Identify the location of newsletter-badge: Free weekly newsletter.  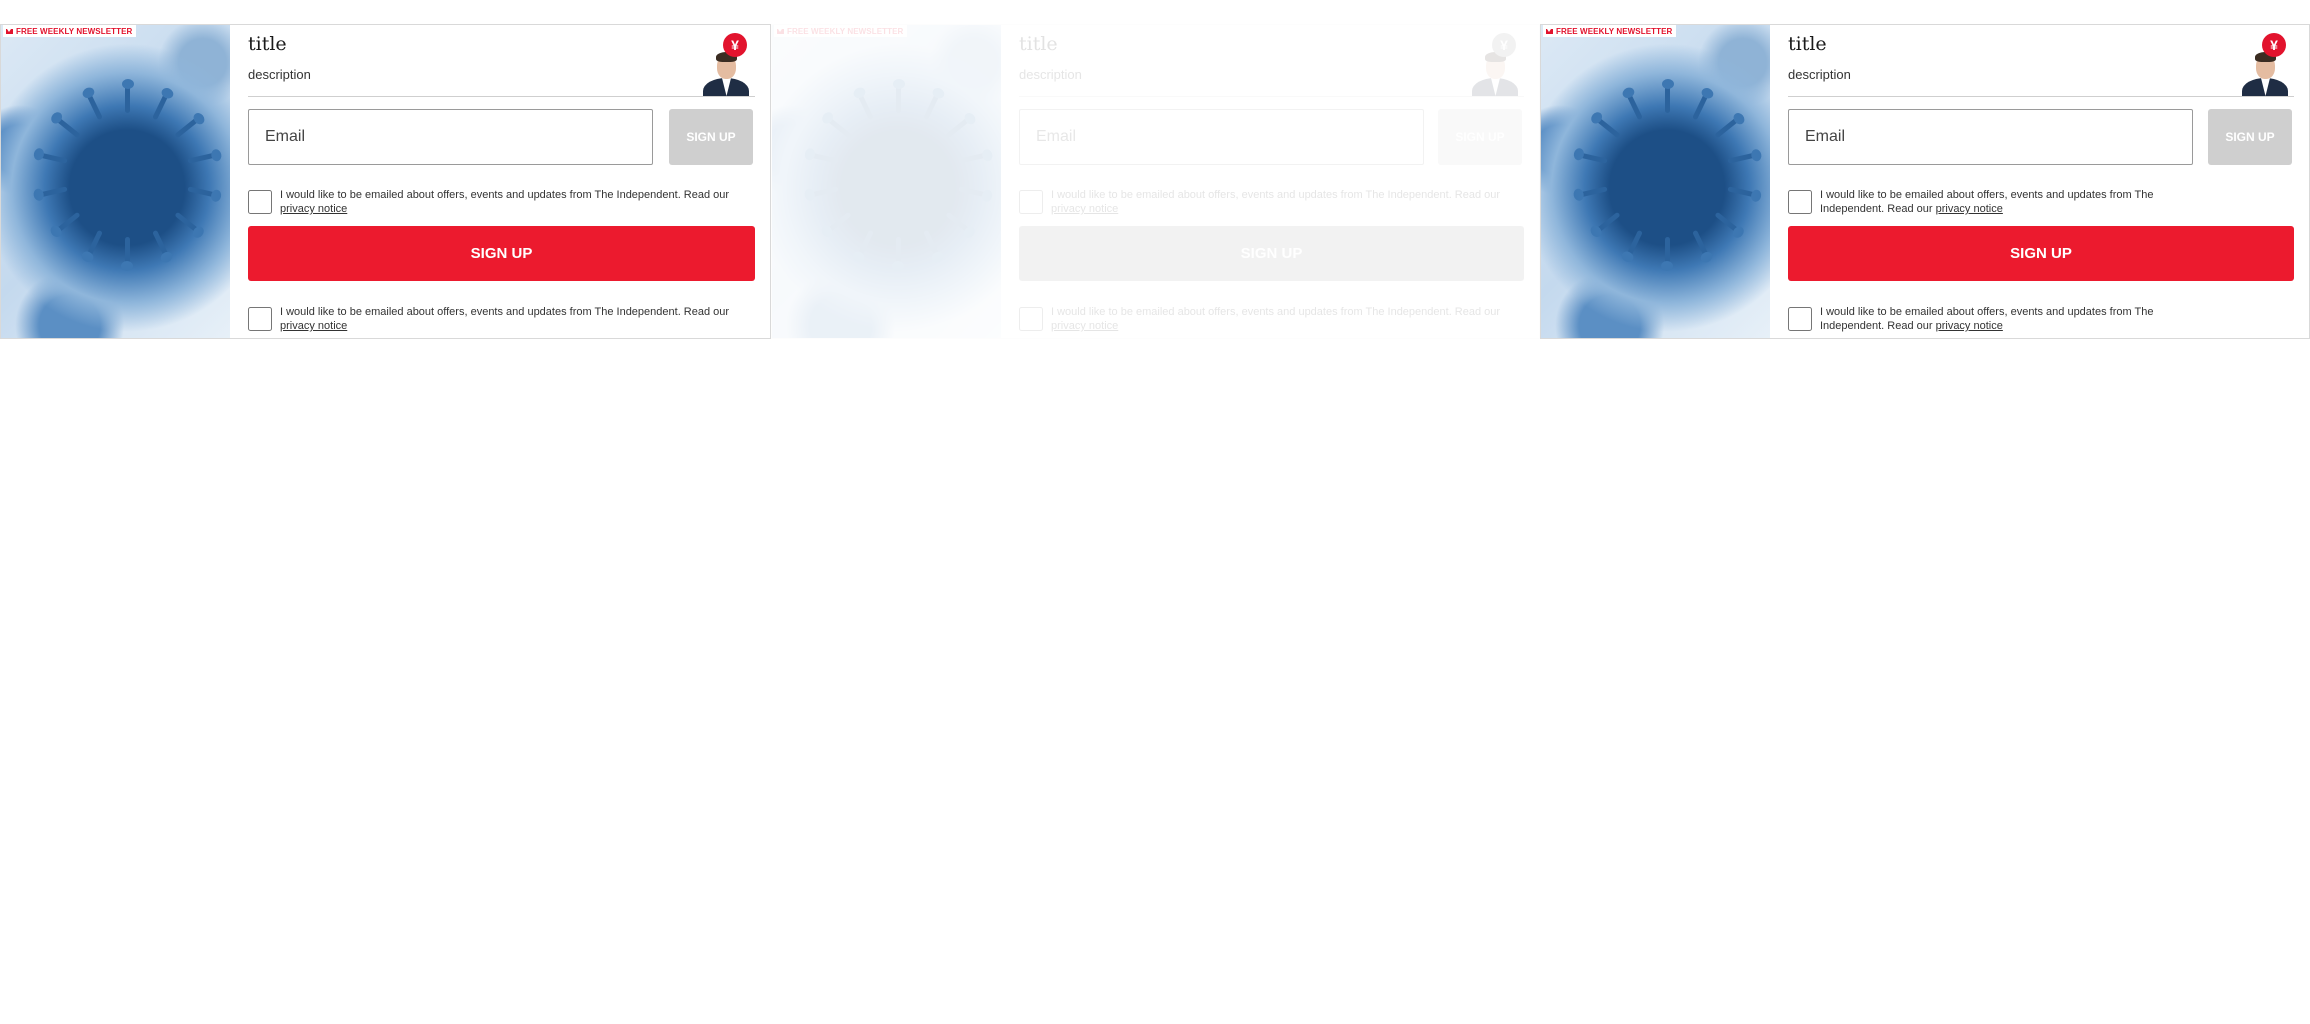
(841, 31).